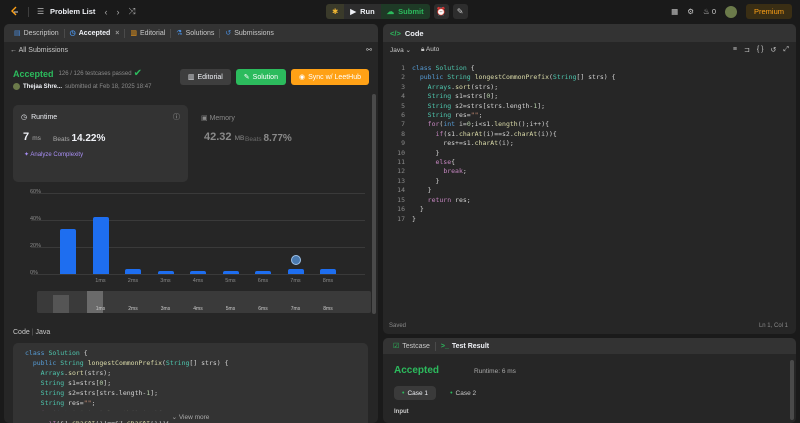 This screenshot has width=800, height=423. I want to click on runtime-unit: ms, so click(36, 138).